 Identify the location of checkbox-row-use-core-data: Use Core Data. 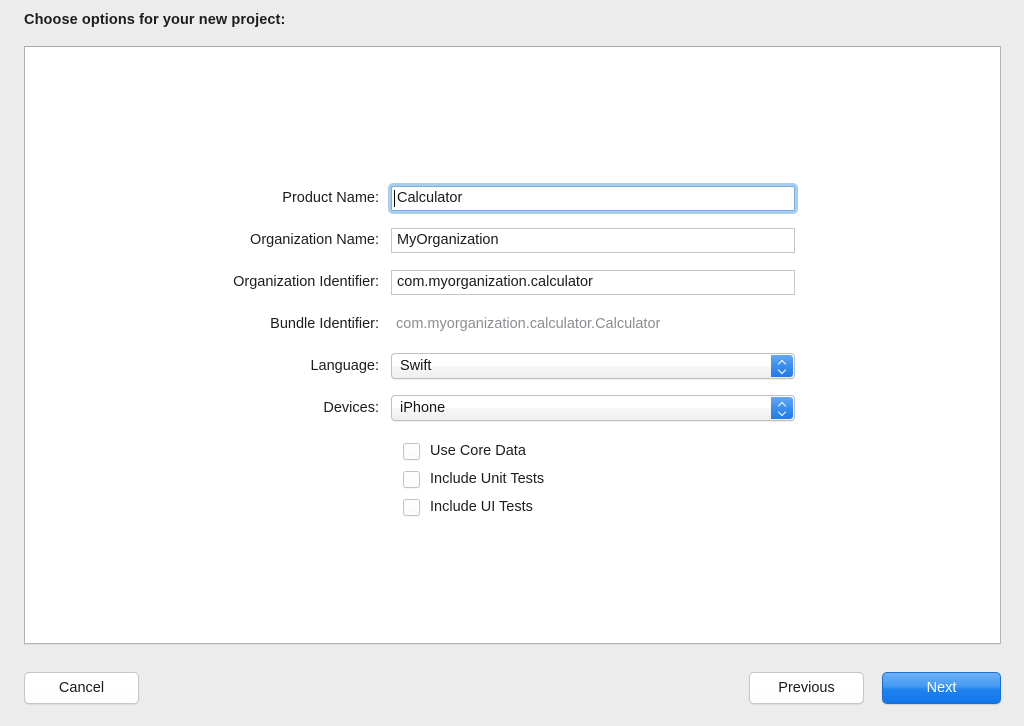
(513, 451).